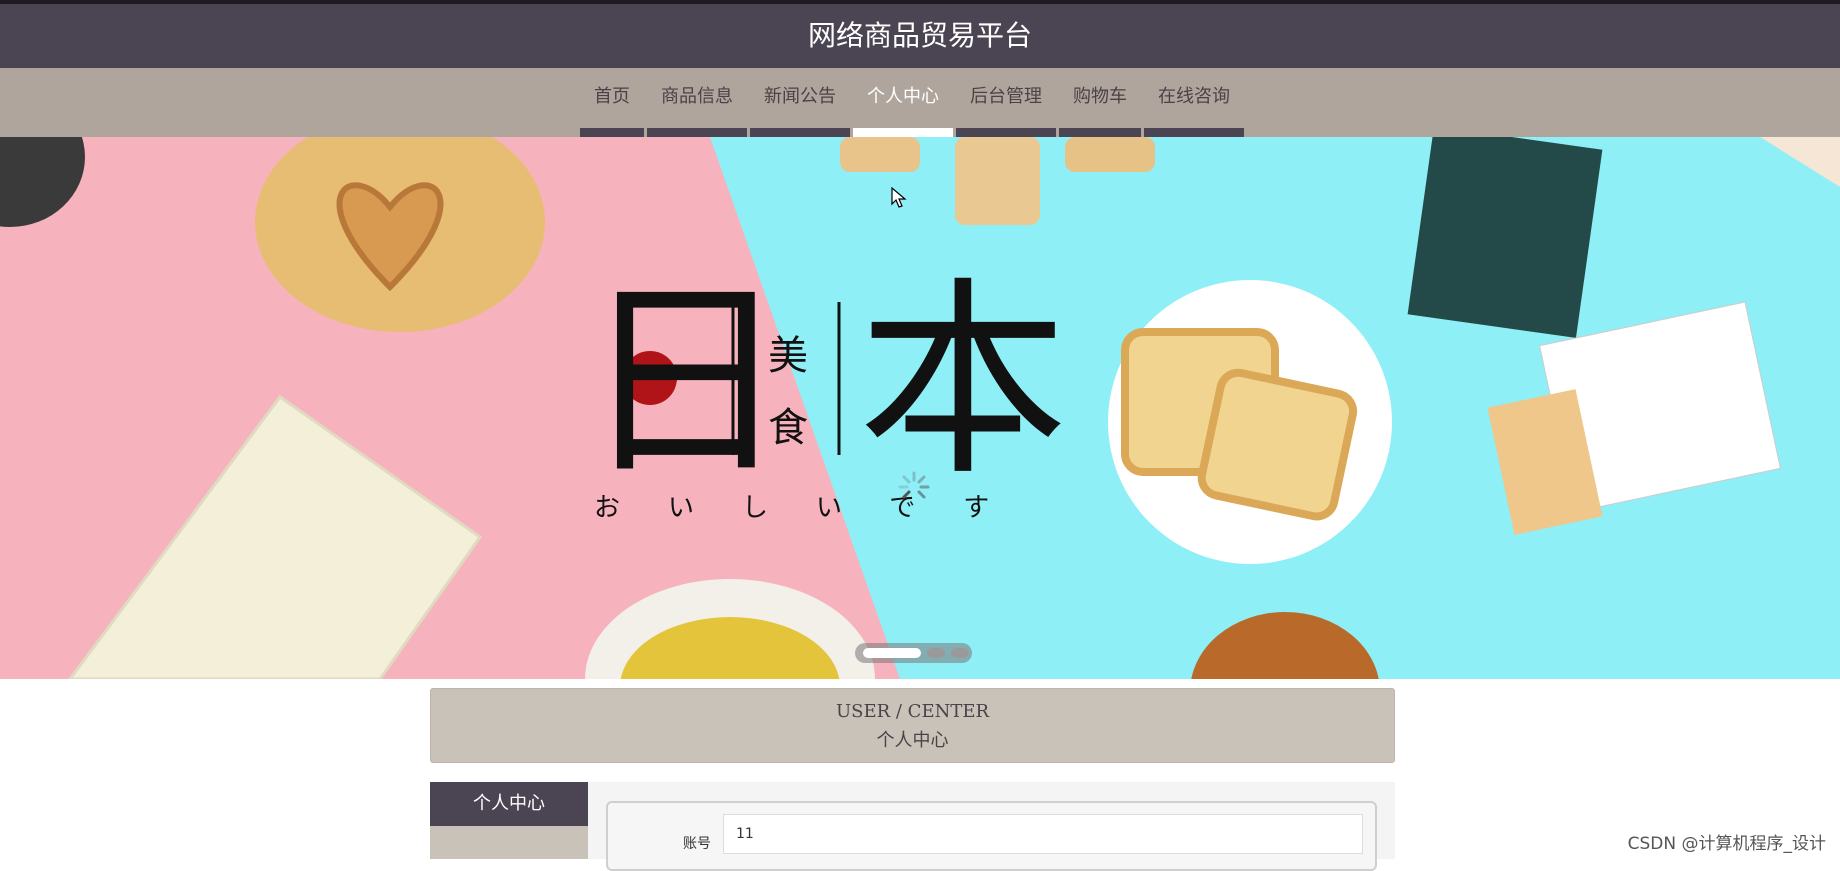 The width and height of the screenshot is (1840, 871). Describe the element at coordinates (1505, 237) in the screenshot. I see `snack-package-image` at that location.